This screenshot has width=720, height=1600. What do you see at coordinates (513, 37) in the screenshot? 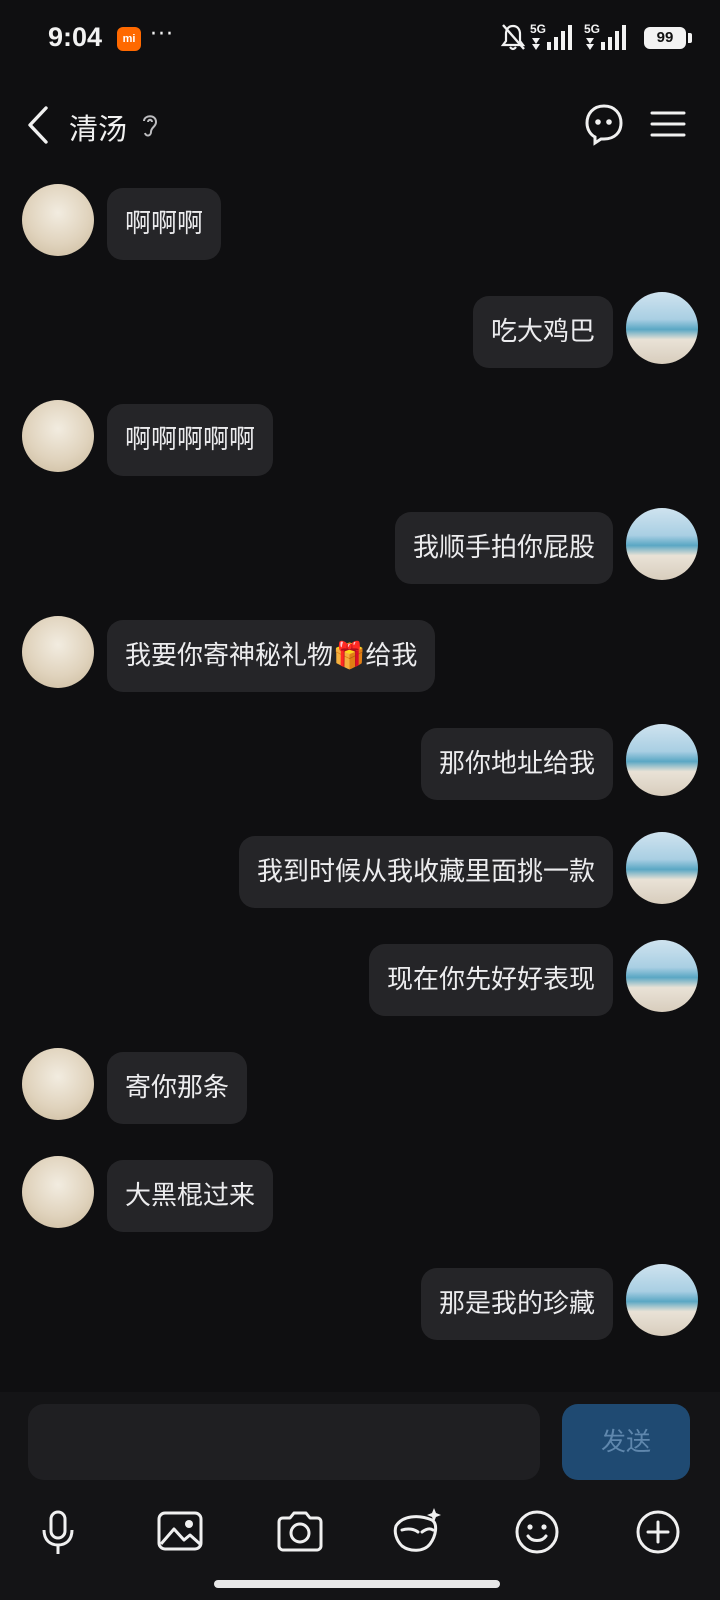
I see `bell-muted-icon` at bounding box center [513, 37].